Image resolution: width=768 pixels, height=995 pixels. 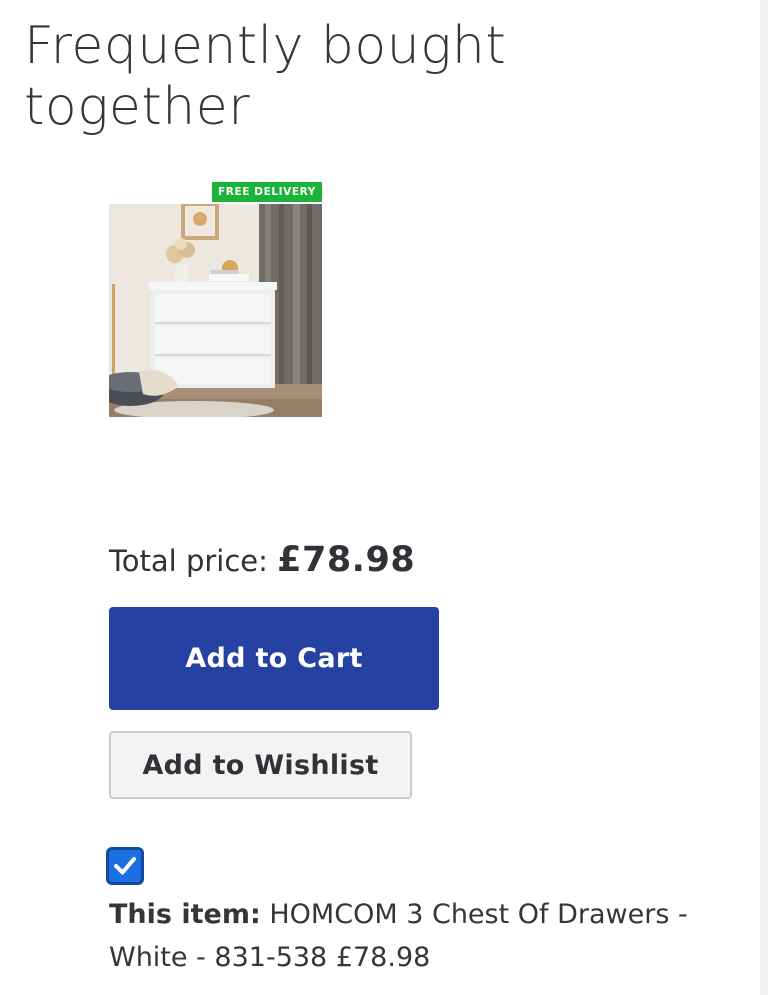 I want to click on total-price-label: Total price:, so click(x=188, y=561).